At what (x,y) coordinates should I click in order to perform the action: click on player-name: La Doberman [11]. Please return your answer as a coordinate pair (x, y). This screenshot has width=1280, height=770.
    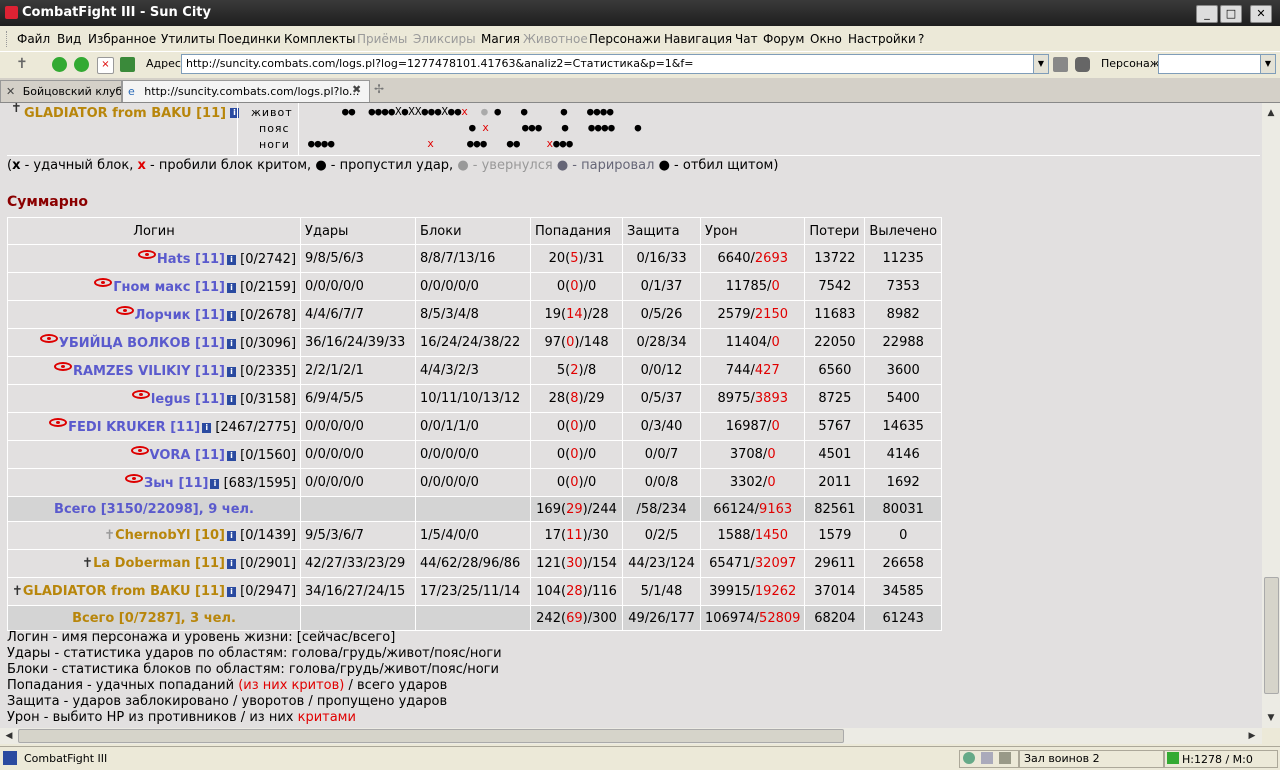
    Looking at the image, I should click on (159, 563).